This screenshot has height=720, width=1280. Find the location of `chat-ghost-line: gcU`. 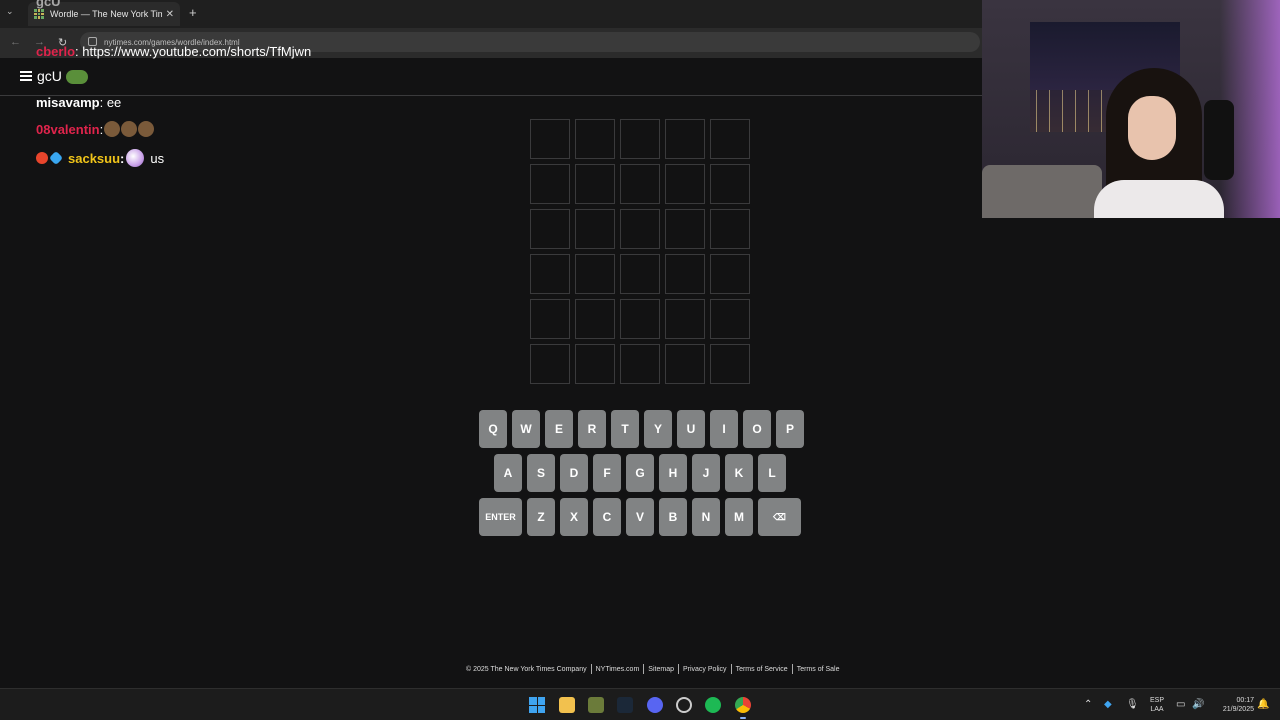

chat-ghost-line: gcU is located at coordinates (48, 4).